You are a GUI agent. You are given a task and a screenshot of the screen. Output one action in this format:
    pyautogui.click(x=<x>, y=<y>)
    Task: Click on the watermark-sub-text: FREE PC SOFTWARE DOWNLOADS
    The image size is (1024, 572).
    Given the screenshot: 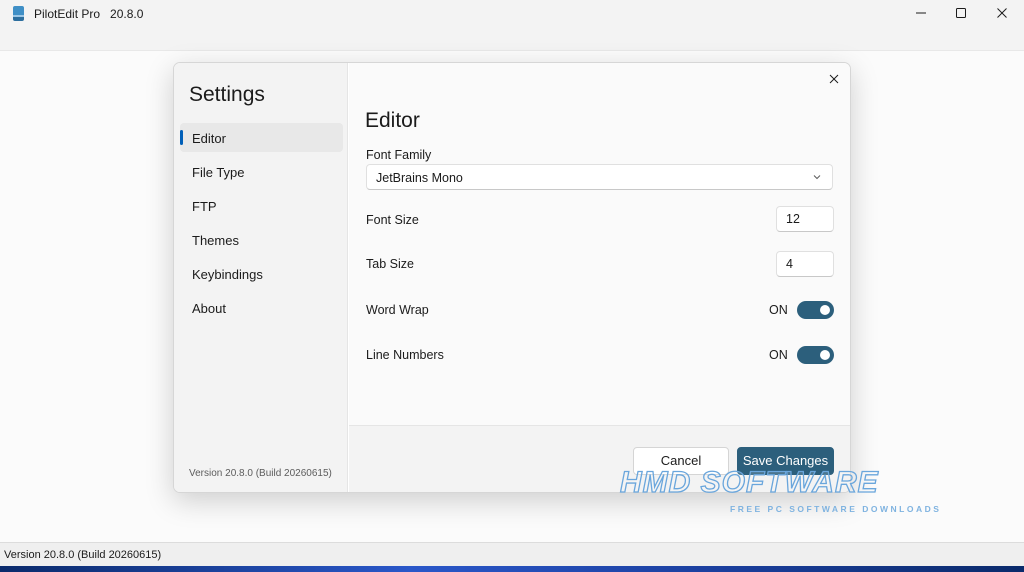 What is the action you would take?
    pyautogui.click(x=836, y=509)
    